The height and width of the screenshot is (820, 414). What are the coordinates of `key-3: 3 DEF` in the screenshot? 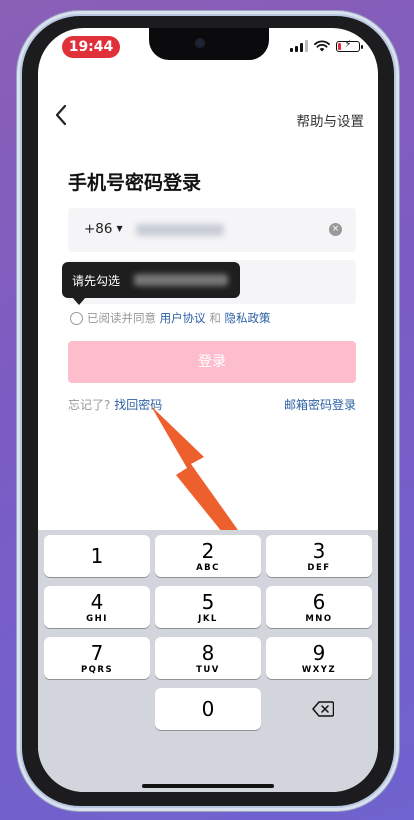 It's located at (319, 556).